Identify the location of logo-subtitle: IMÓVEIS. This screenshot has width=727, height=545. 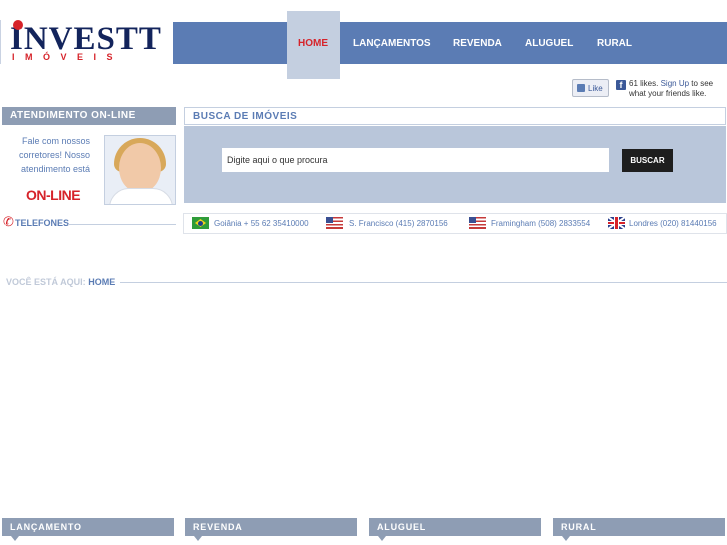
(68, 57).